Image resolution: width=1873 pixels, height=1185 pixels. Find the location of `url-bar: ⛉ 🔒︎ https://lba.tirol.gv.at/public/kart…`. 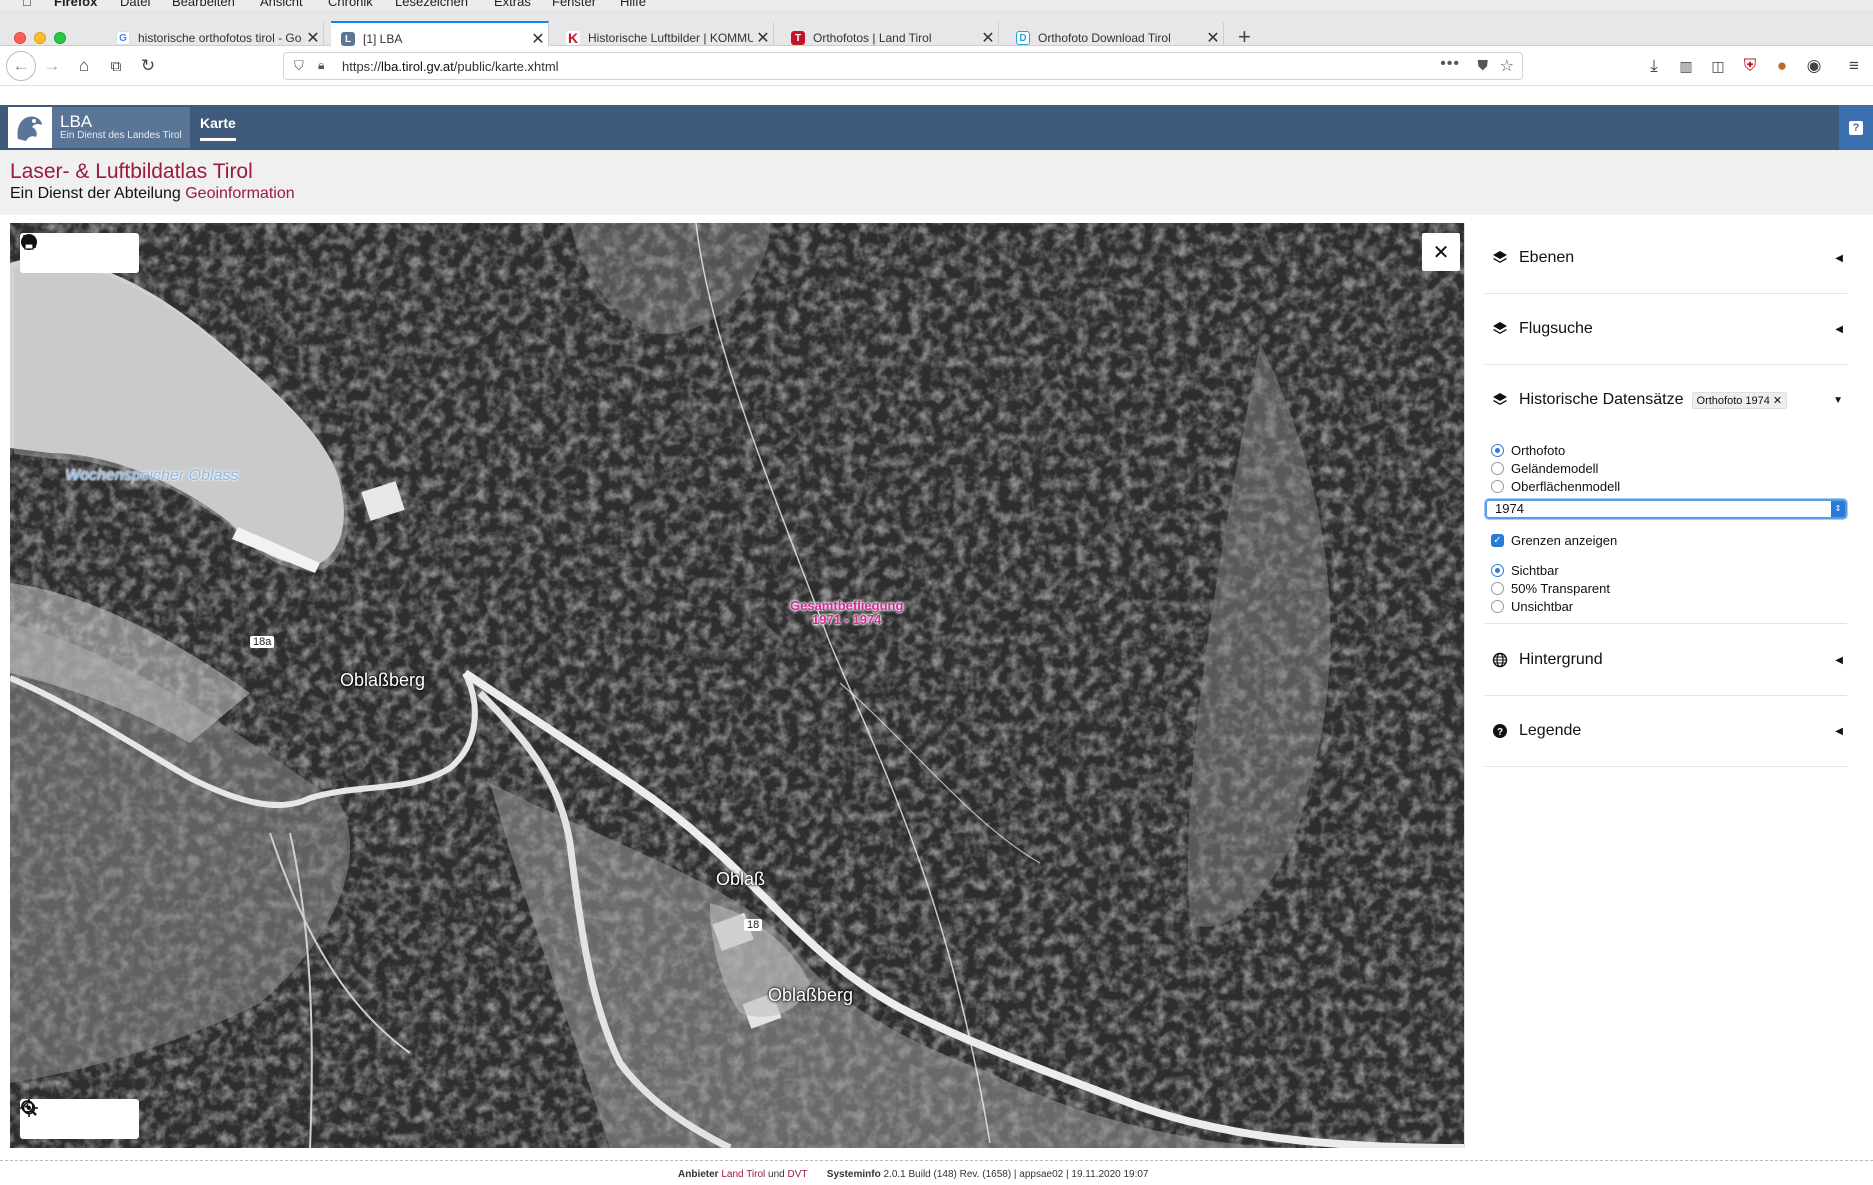

url-bar: ⛉ 🔒︎ https://lba.tirol.gv.at/public/kart… is located at coordinates (903, 66).